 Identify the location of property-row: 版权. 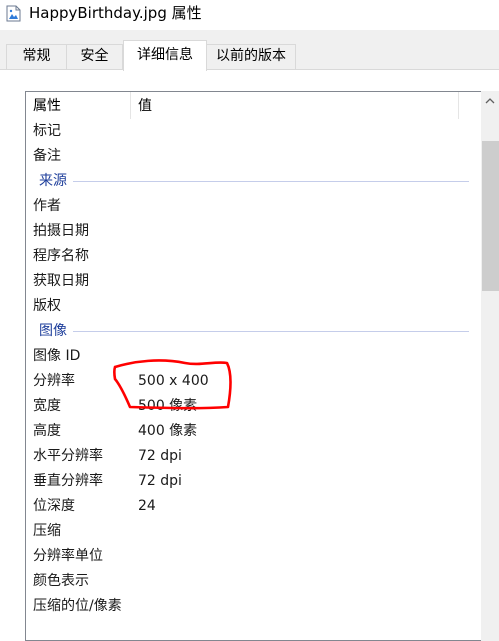
(253, 306).